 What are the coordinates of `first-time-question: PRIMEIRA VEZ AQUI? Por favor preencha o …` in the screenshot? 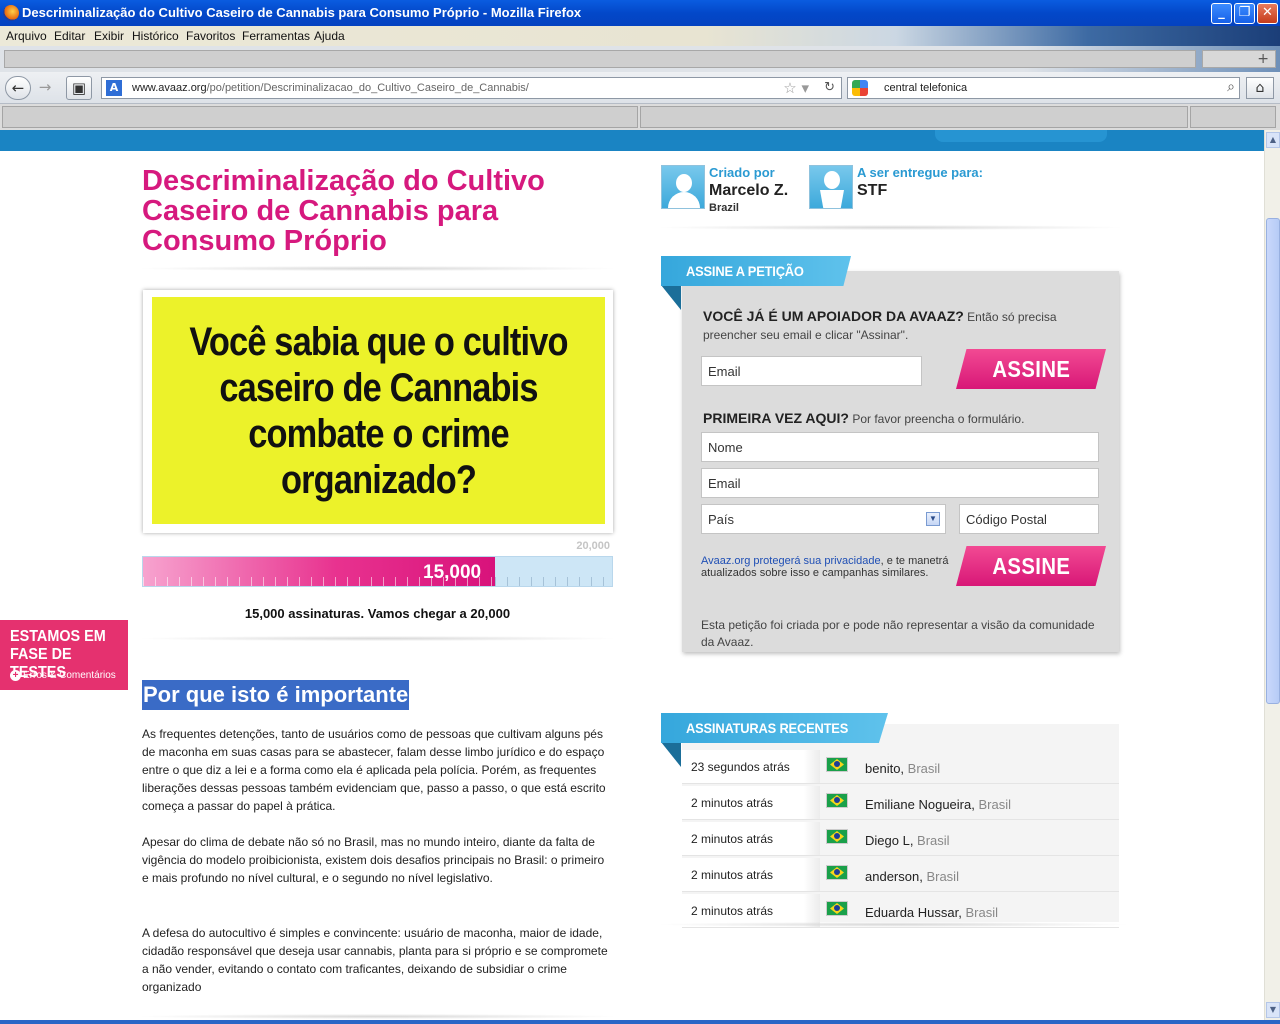 It's located at (864, 418).